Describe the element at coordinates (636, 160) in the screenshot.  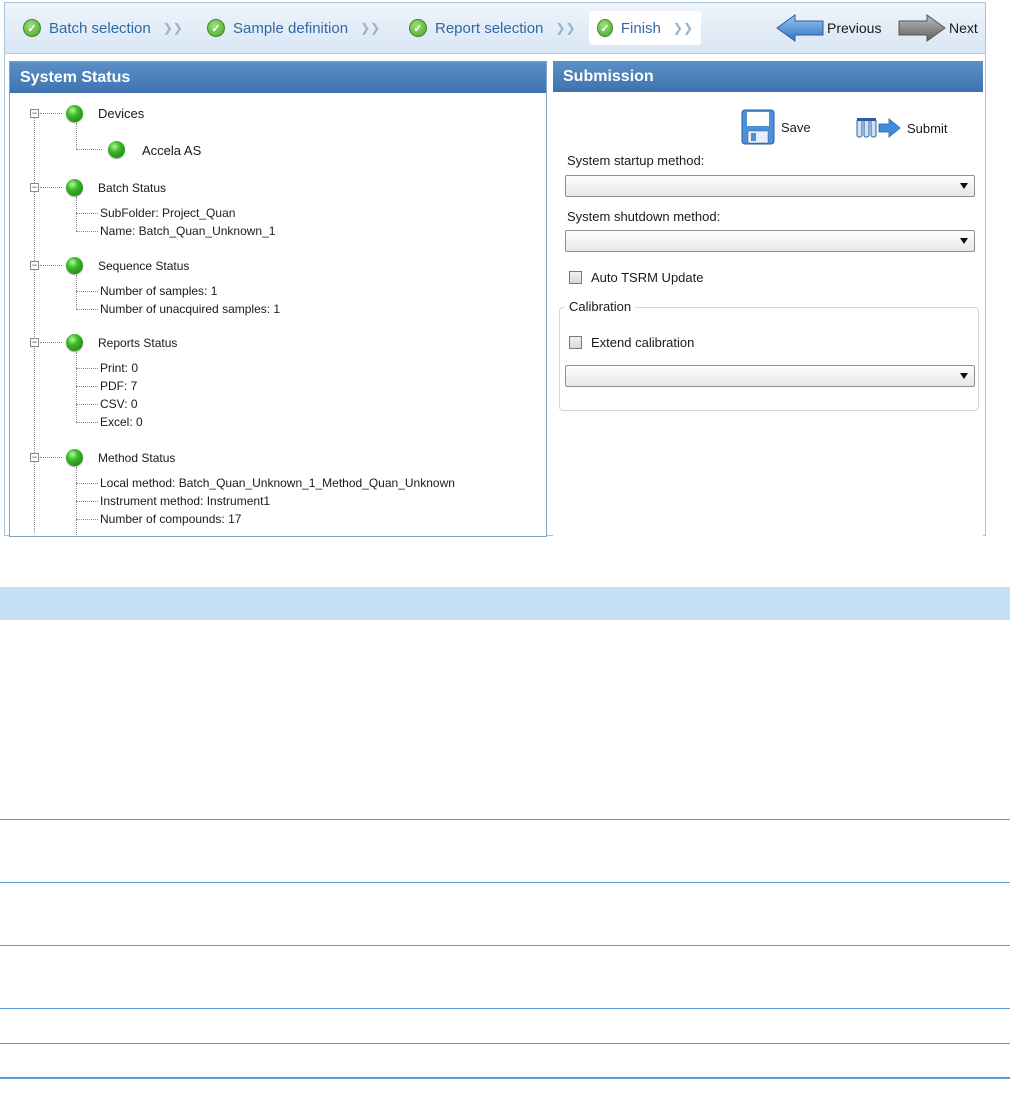
I see `startup-method-label: System startup method:` at that location.